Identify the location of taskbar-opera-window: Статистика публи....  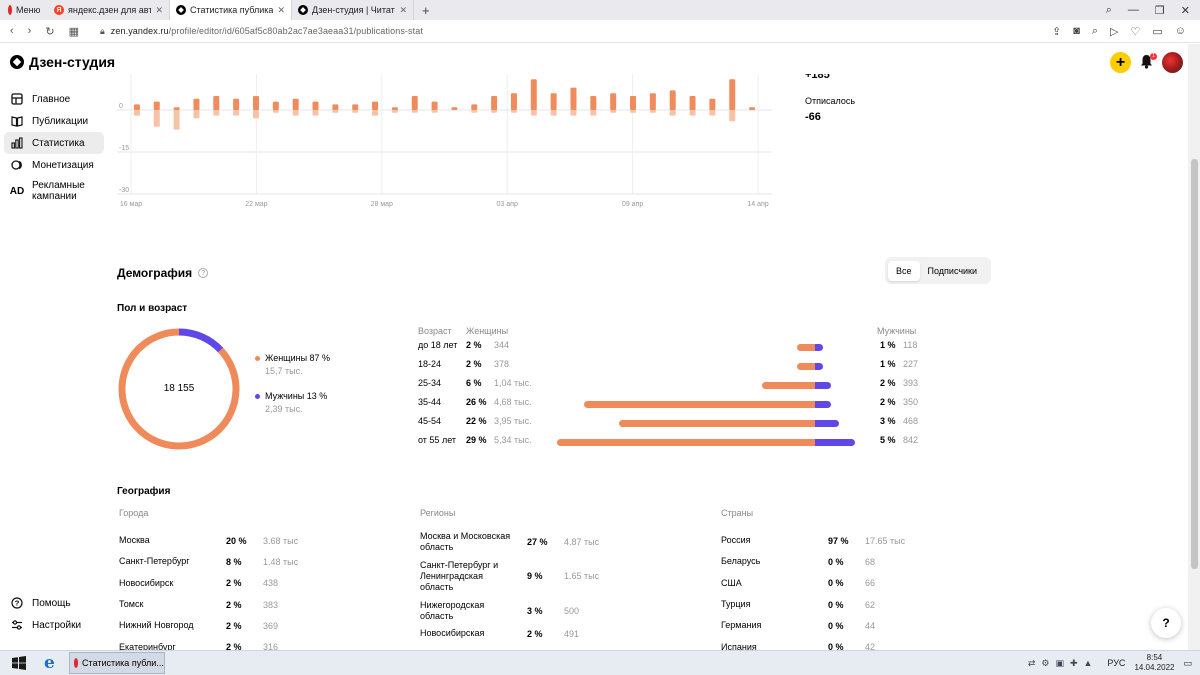
(116, 663).